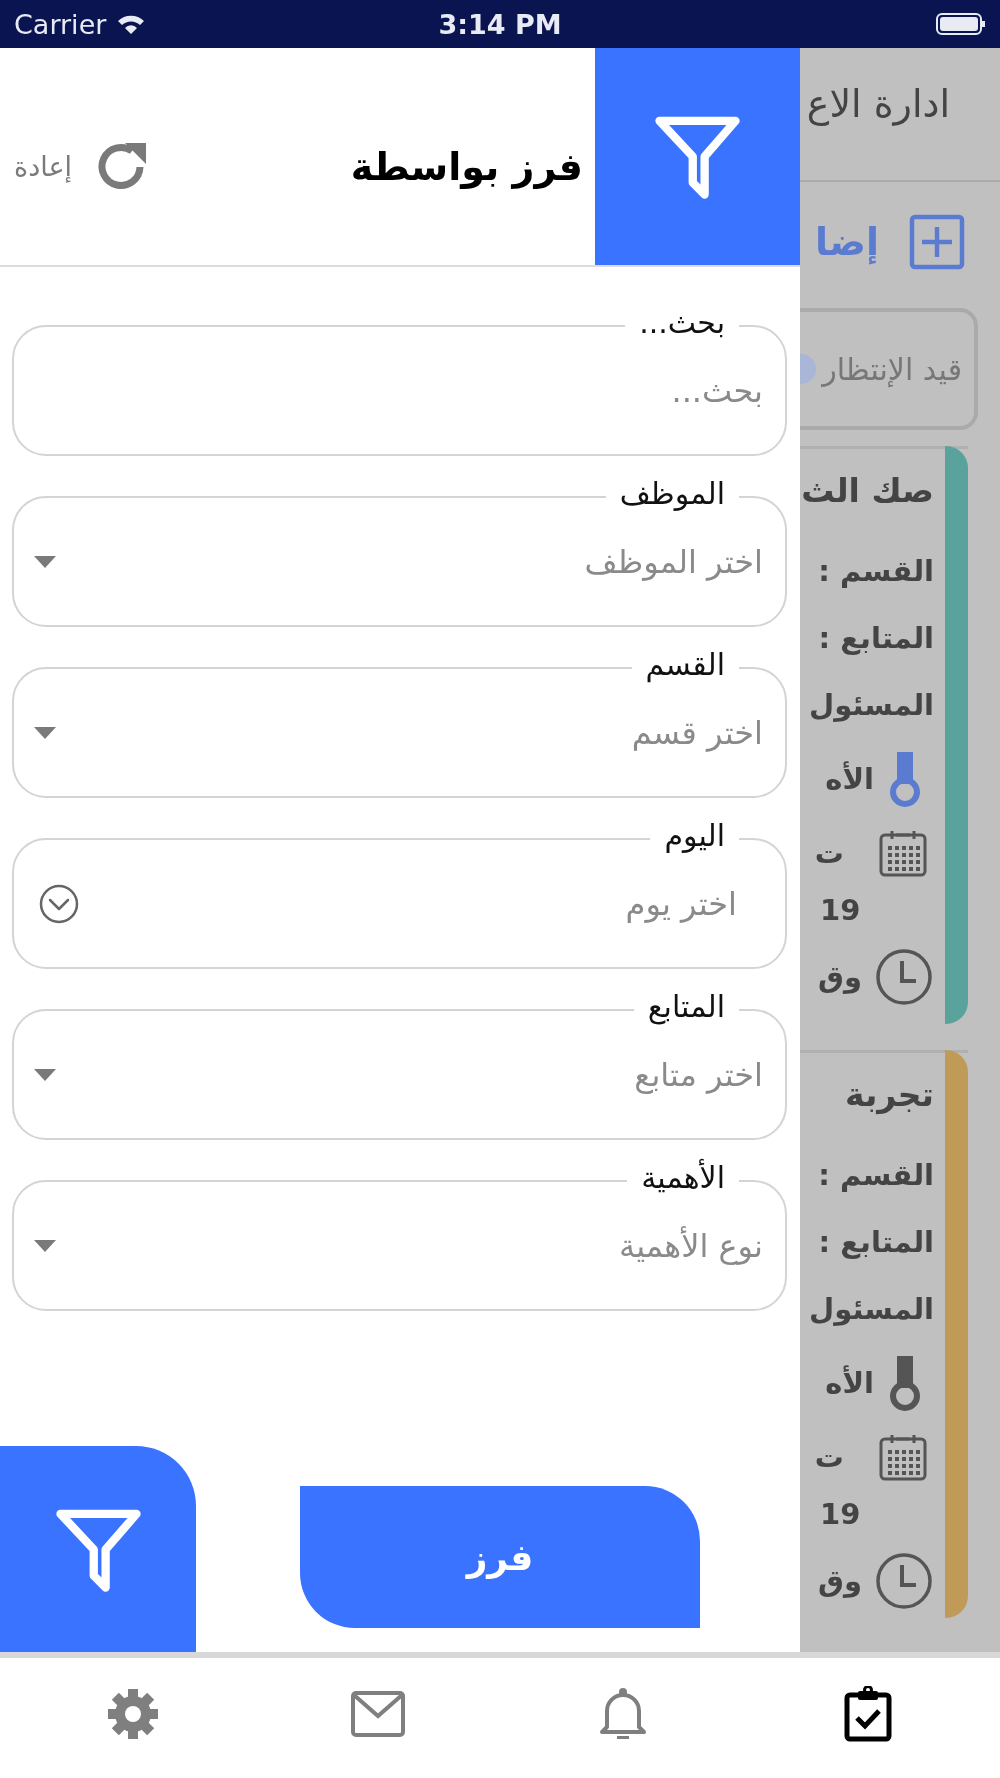  What do you see at coordinates (466, 166) in the screenshot?
I see `drawer-title: فرز بواسطة` at bounding box center [466, 166].